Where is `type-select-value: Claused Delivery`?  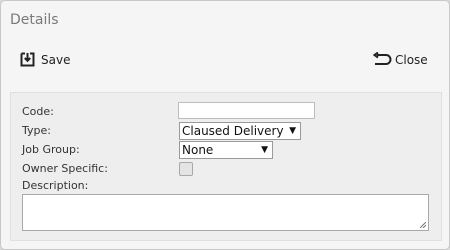
type-select-value: Claused Delivery is located at coordinates (233, 131).